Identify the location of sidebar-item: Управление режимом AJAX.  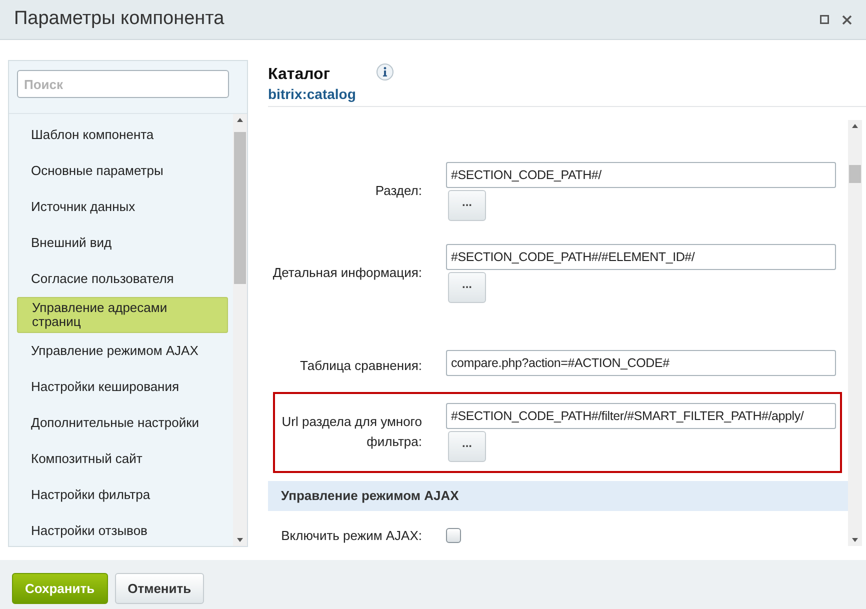
(122, 351).